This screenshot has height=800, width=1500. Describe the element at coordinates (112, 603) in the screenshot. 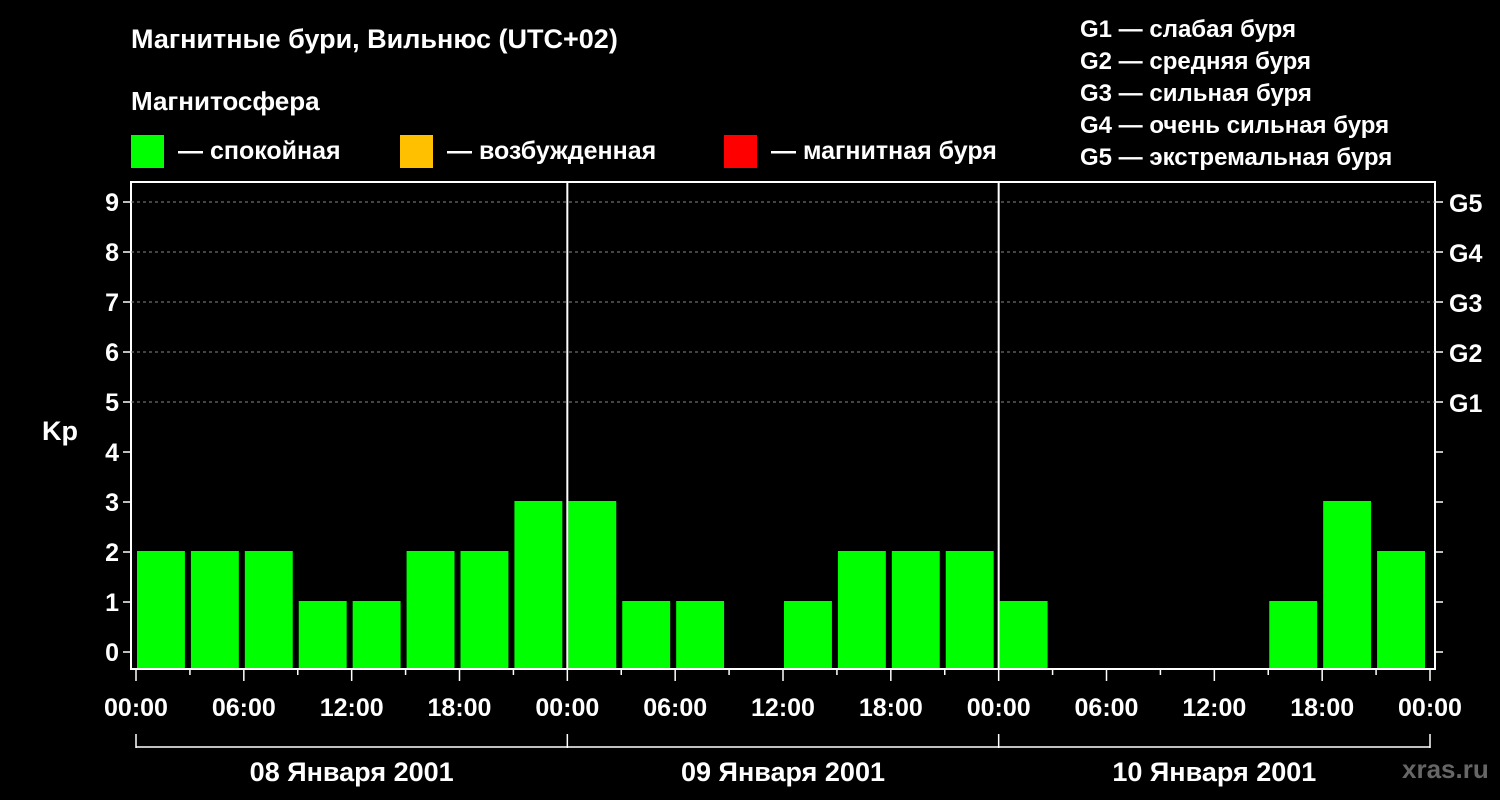

I see `y-tick-label: 1` at that location.